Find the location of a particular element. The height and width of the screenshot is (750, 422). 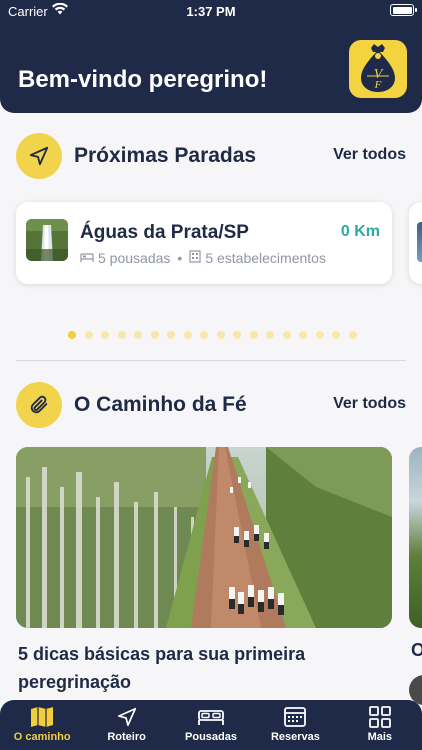

grid-icon is located at coordinates (379, 717).